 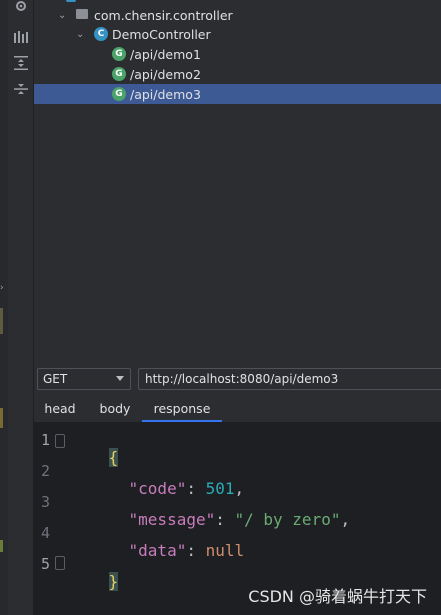 I want to click on watermark: CSDN @骑着蜗牛打天下, so click(x=337, y=596).